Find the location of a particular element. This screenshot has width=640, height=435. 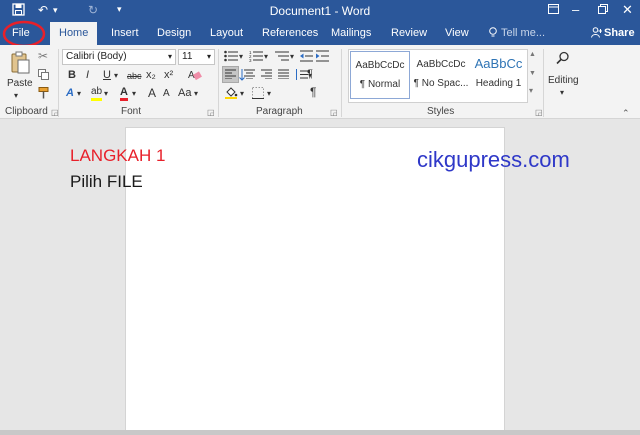

multilevel-dropdown-icon: ▾ is located at coordinates (292, 57).